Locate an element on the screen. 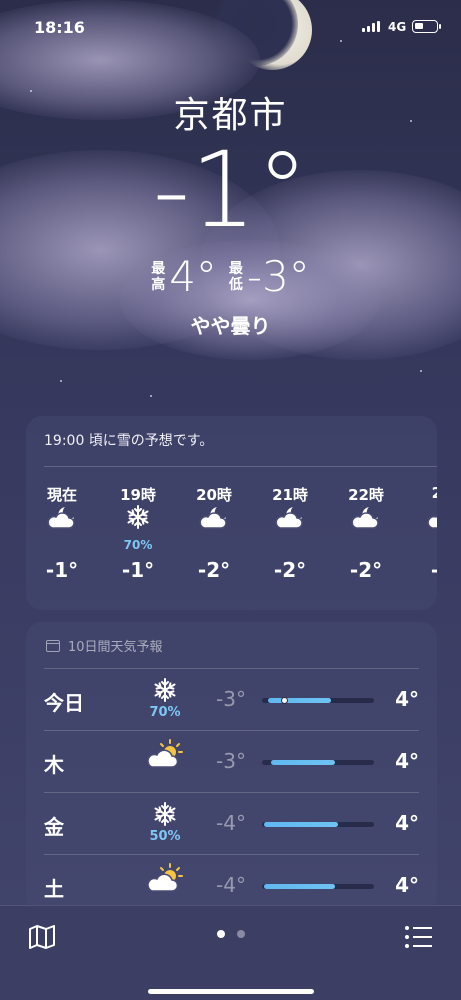 This screenshot has width=461, height=1000. calendar-icon is located at coordinates (53, 645).